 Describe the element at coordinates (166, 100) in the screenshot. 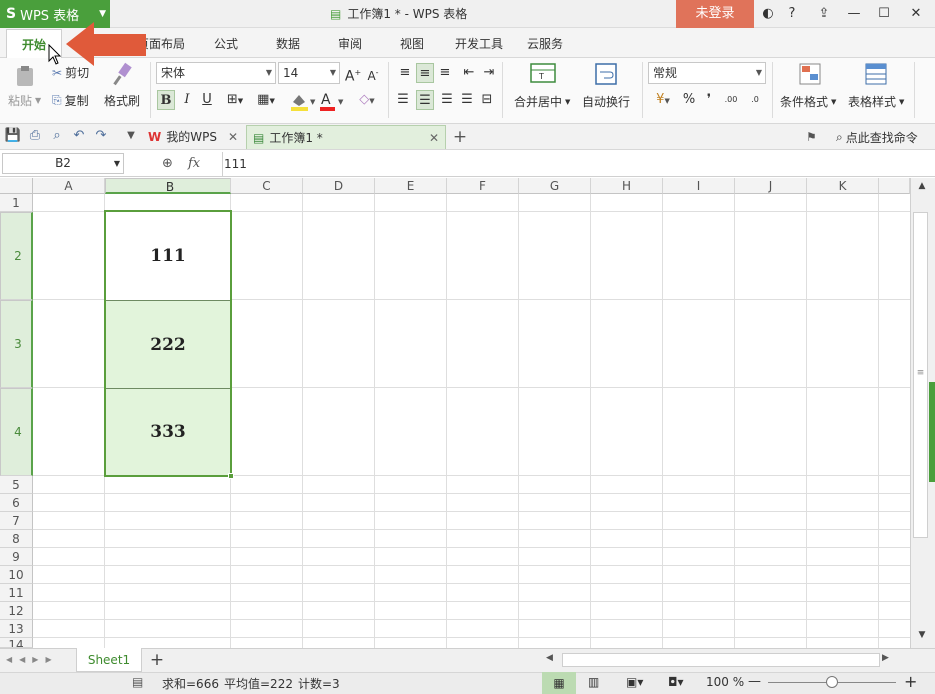

I see `bold-button: B` at that location.